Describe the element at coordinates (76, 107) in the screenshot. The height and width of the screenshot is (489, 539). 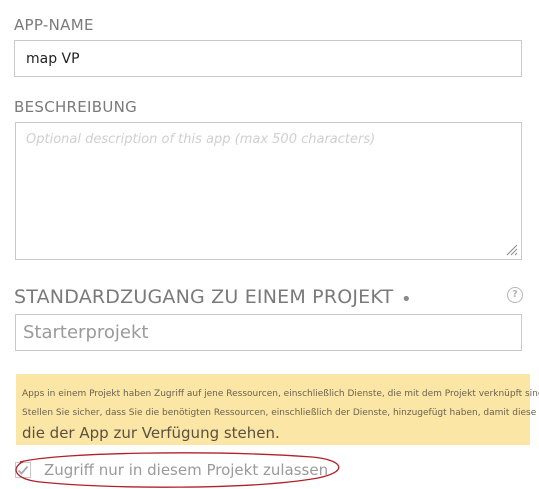
I see `description-label: BESCHREIBUNG` at that location.